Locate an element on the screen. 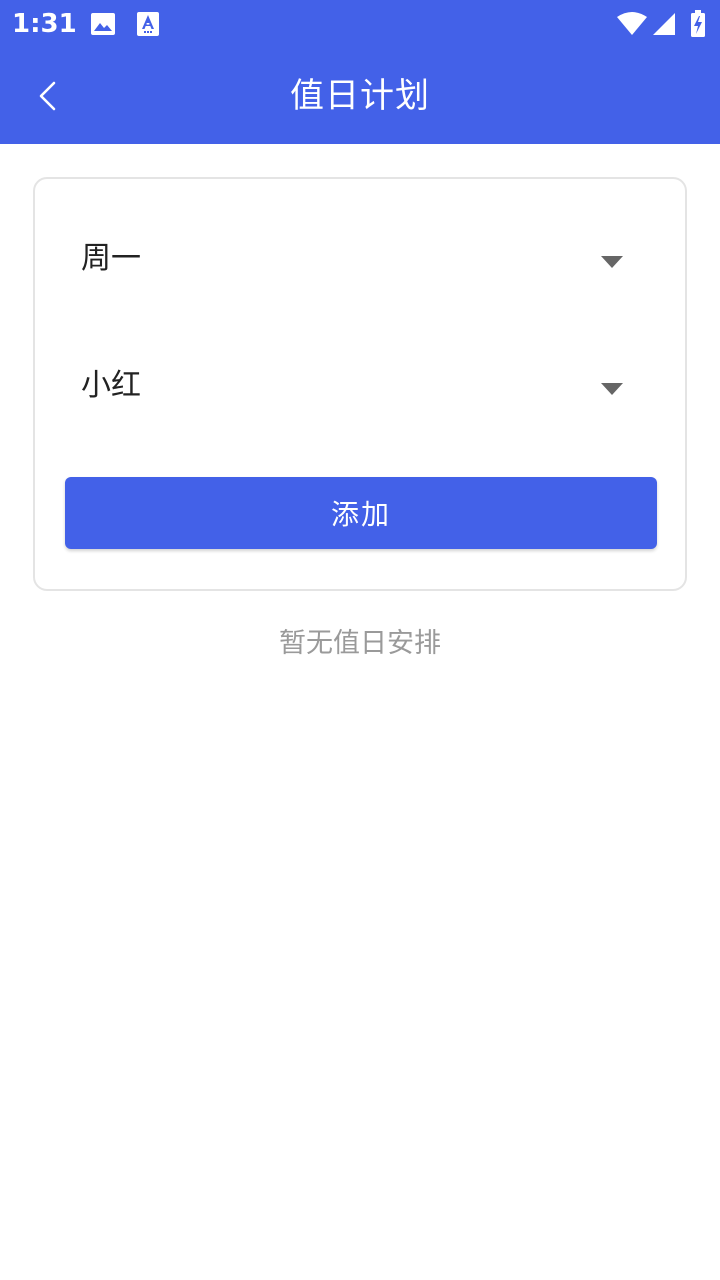  person-select: 小红 is located at coordinates (362, 386).